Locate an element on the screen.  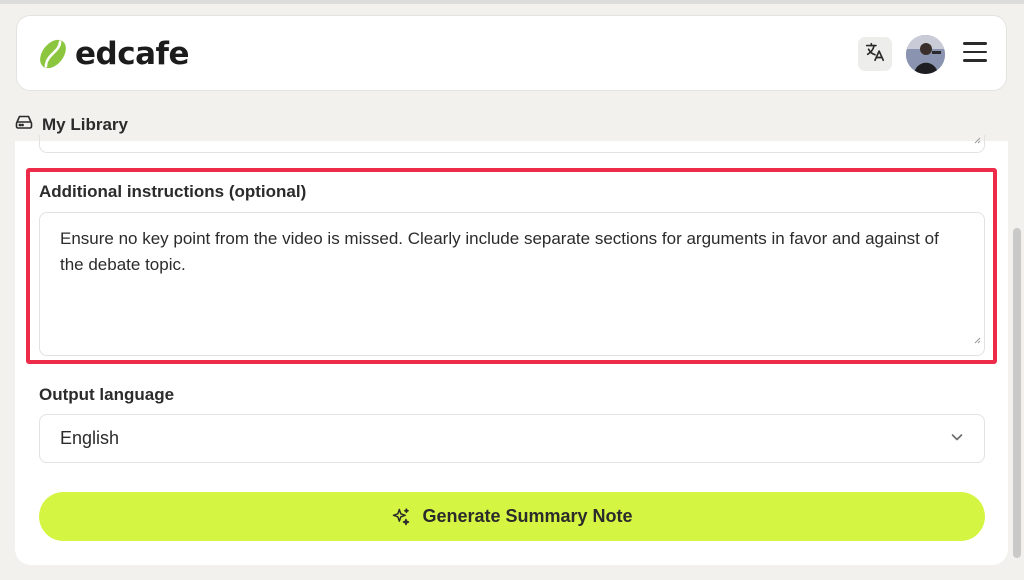
output-language-label: Output language is located at coordinates (107, 394).